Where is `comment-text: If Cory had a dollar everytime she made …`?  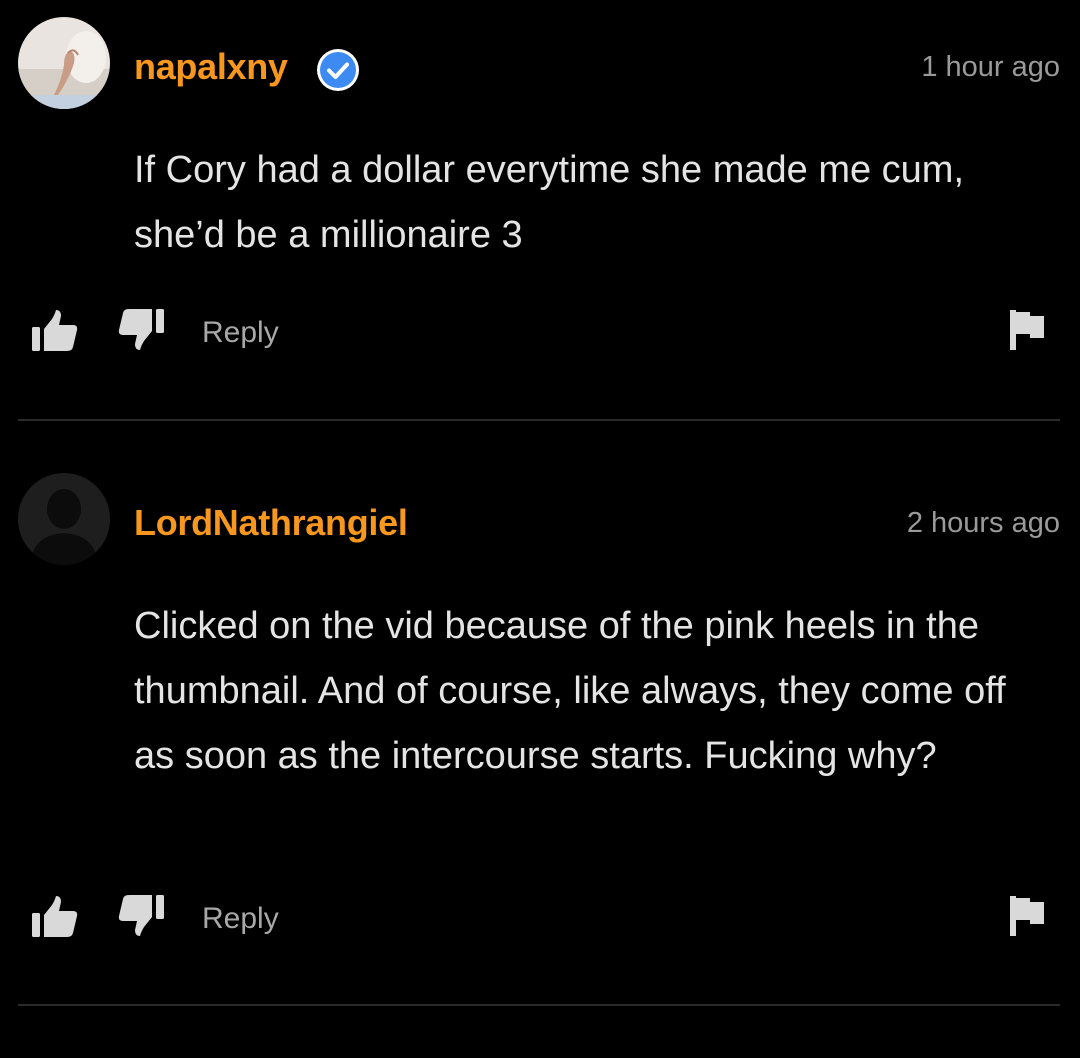 comment-text: If Cory had a dollar everytime she made … is located at coordinates (549, 202).